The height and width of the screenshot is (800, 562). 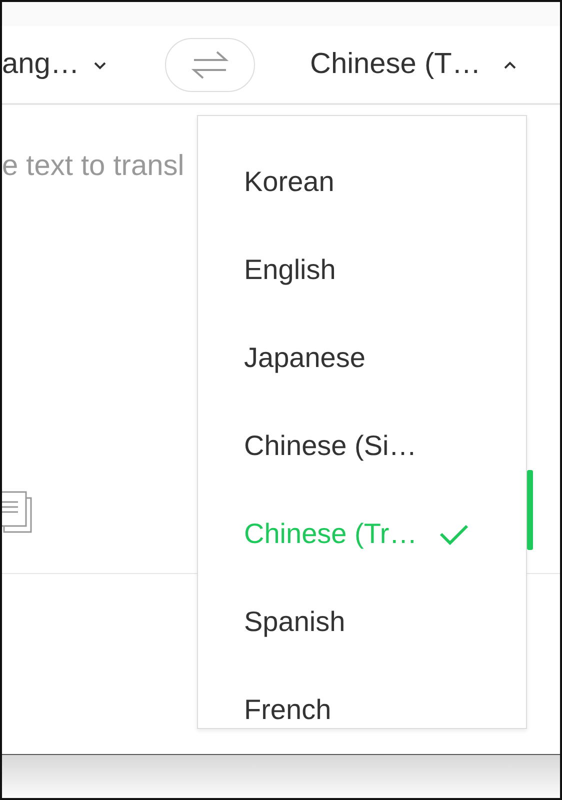 I want to click on swap-arrows-icon, so click(x=210, y=64).